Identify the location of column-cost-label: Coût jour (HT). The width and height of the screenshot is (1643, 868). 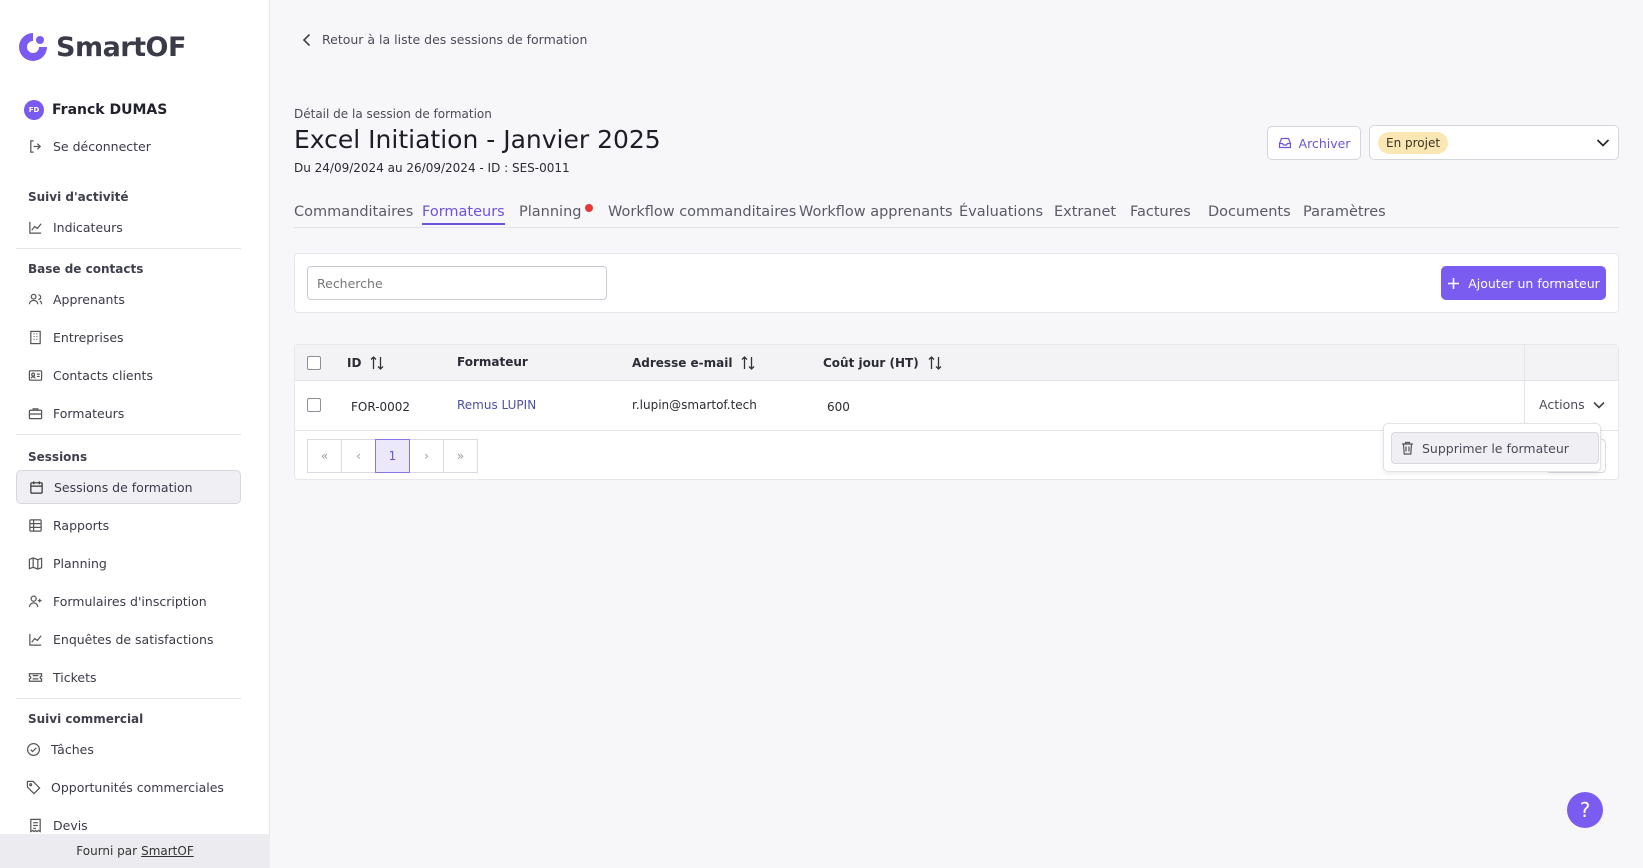
(871, 363).